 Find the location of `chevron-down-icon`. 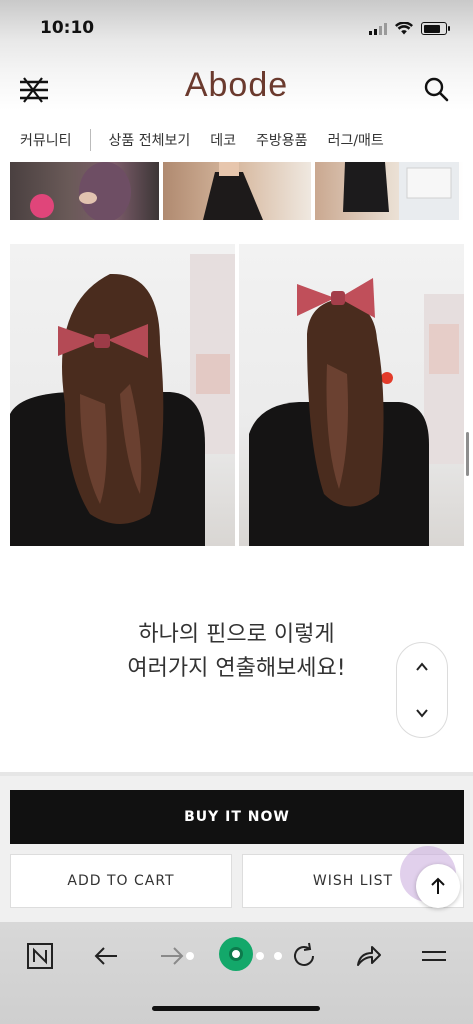

chevron-down-icon is located at coordinates (422, 713).